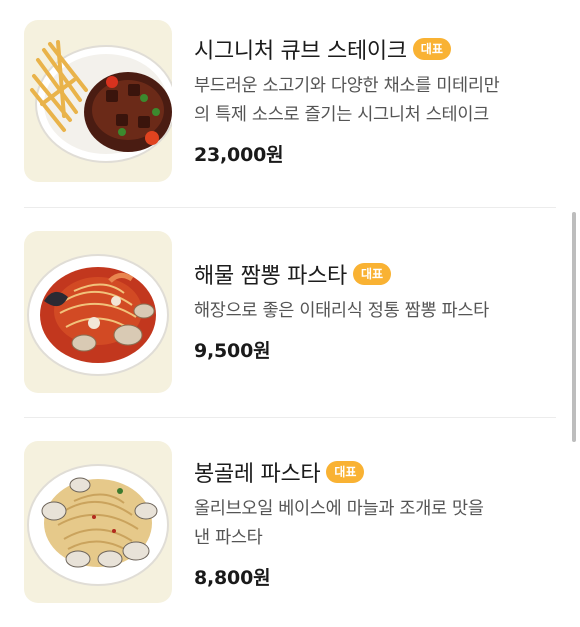  I want to click on steak-photo, so click(98, 101).